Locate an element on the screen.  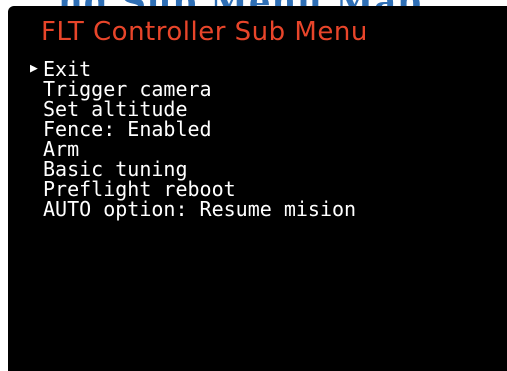
menu-item-label: Set altitude is located at coordinates (115, 109).